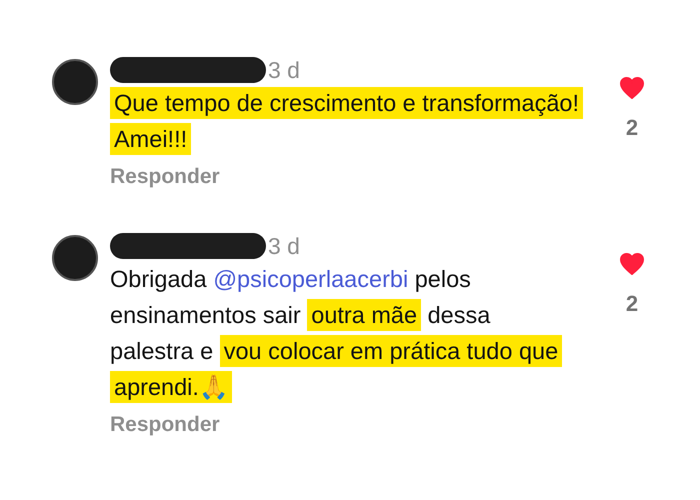  Describe the element at coordinates (345, 121) in the screenshot. I see `comment-text: Que tempo de crescimento e transformação! Amei!!!` at that location.